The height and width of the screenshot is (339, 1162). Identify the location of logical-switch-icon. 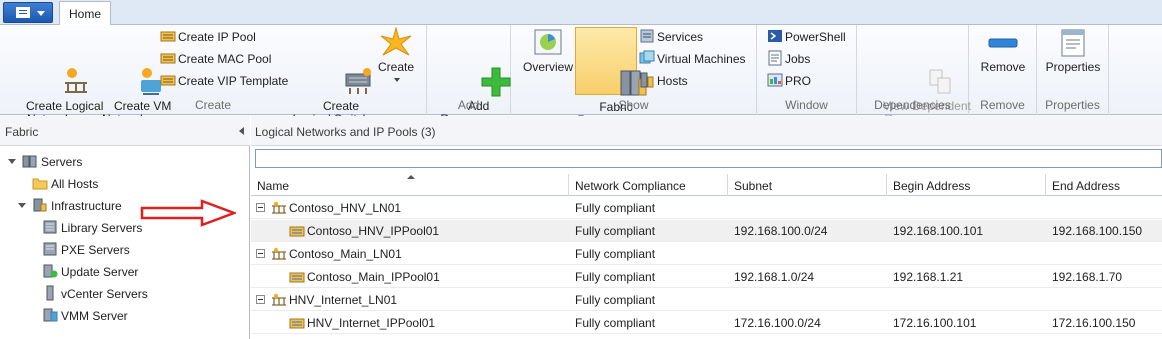
(343, 73).